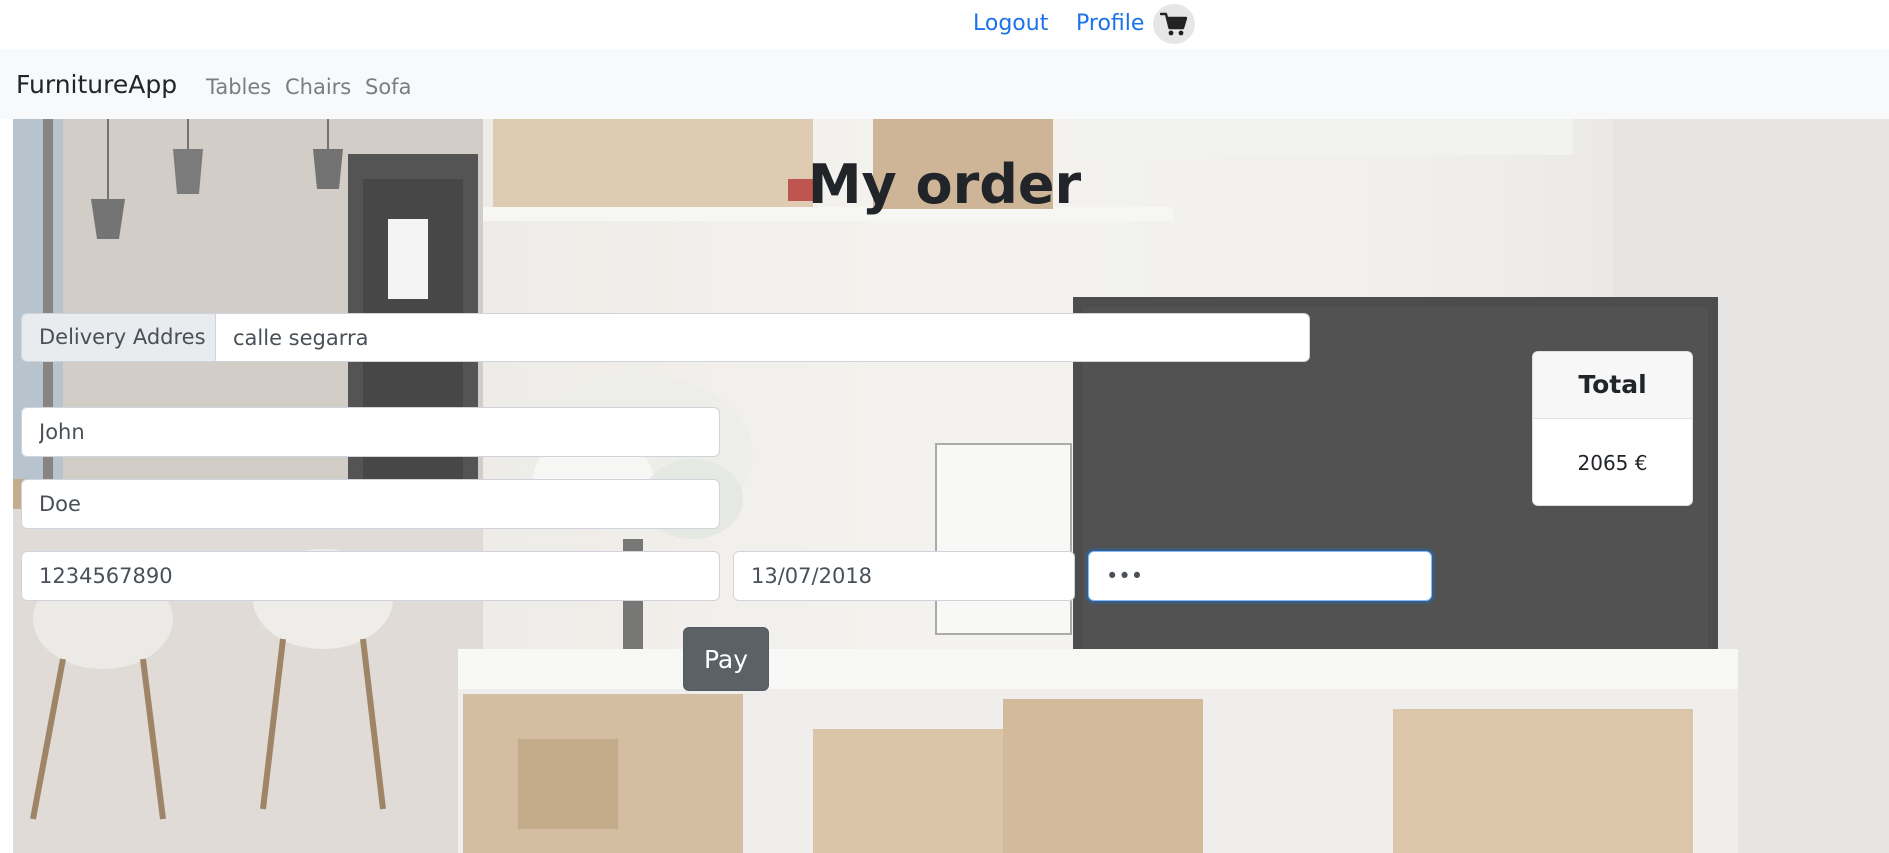 Image resolution: width=1889 pixels, height=853 pixels. I want to click on navbar: FurnitureApp Tables Chairs Sofa, so click(944, 84).